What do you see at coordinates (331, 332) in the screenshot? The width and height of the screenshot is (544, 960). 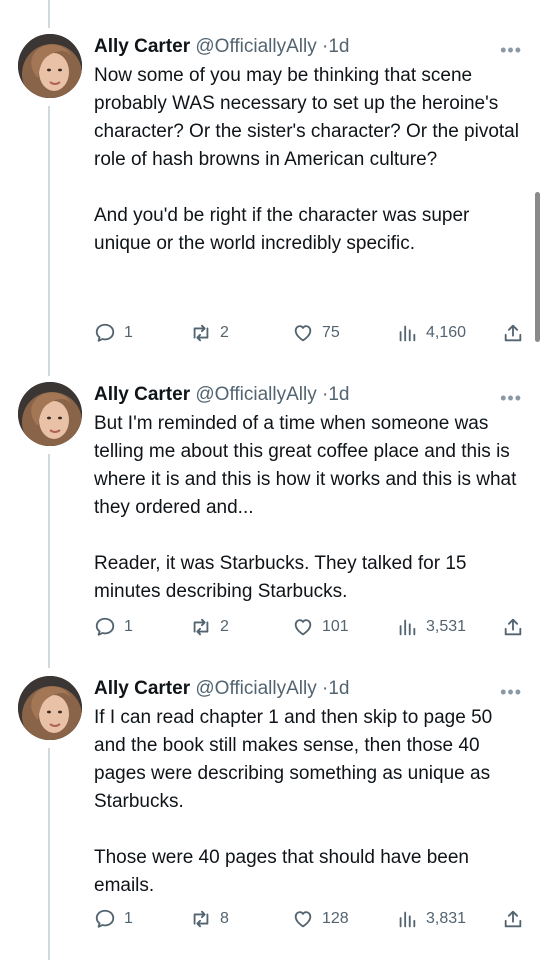 I see `like-count: 75` at bounding box center [331, 332].